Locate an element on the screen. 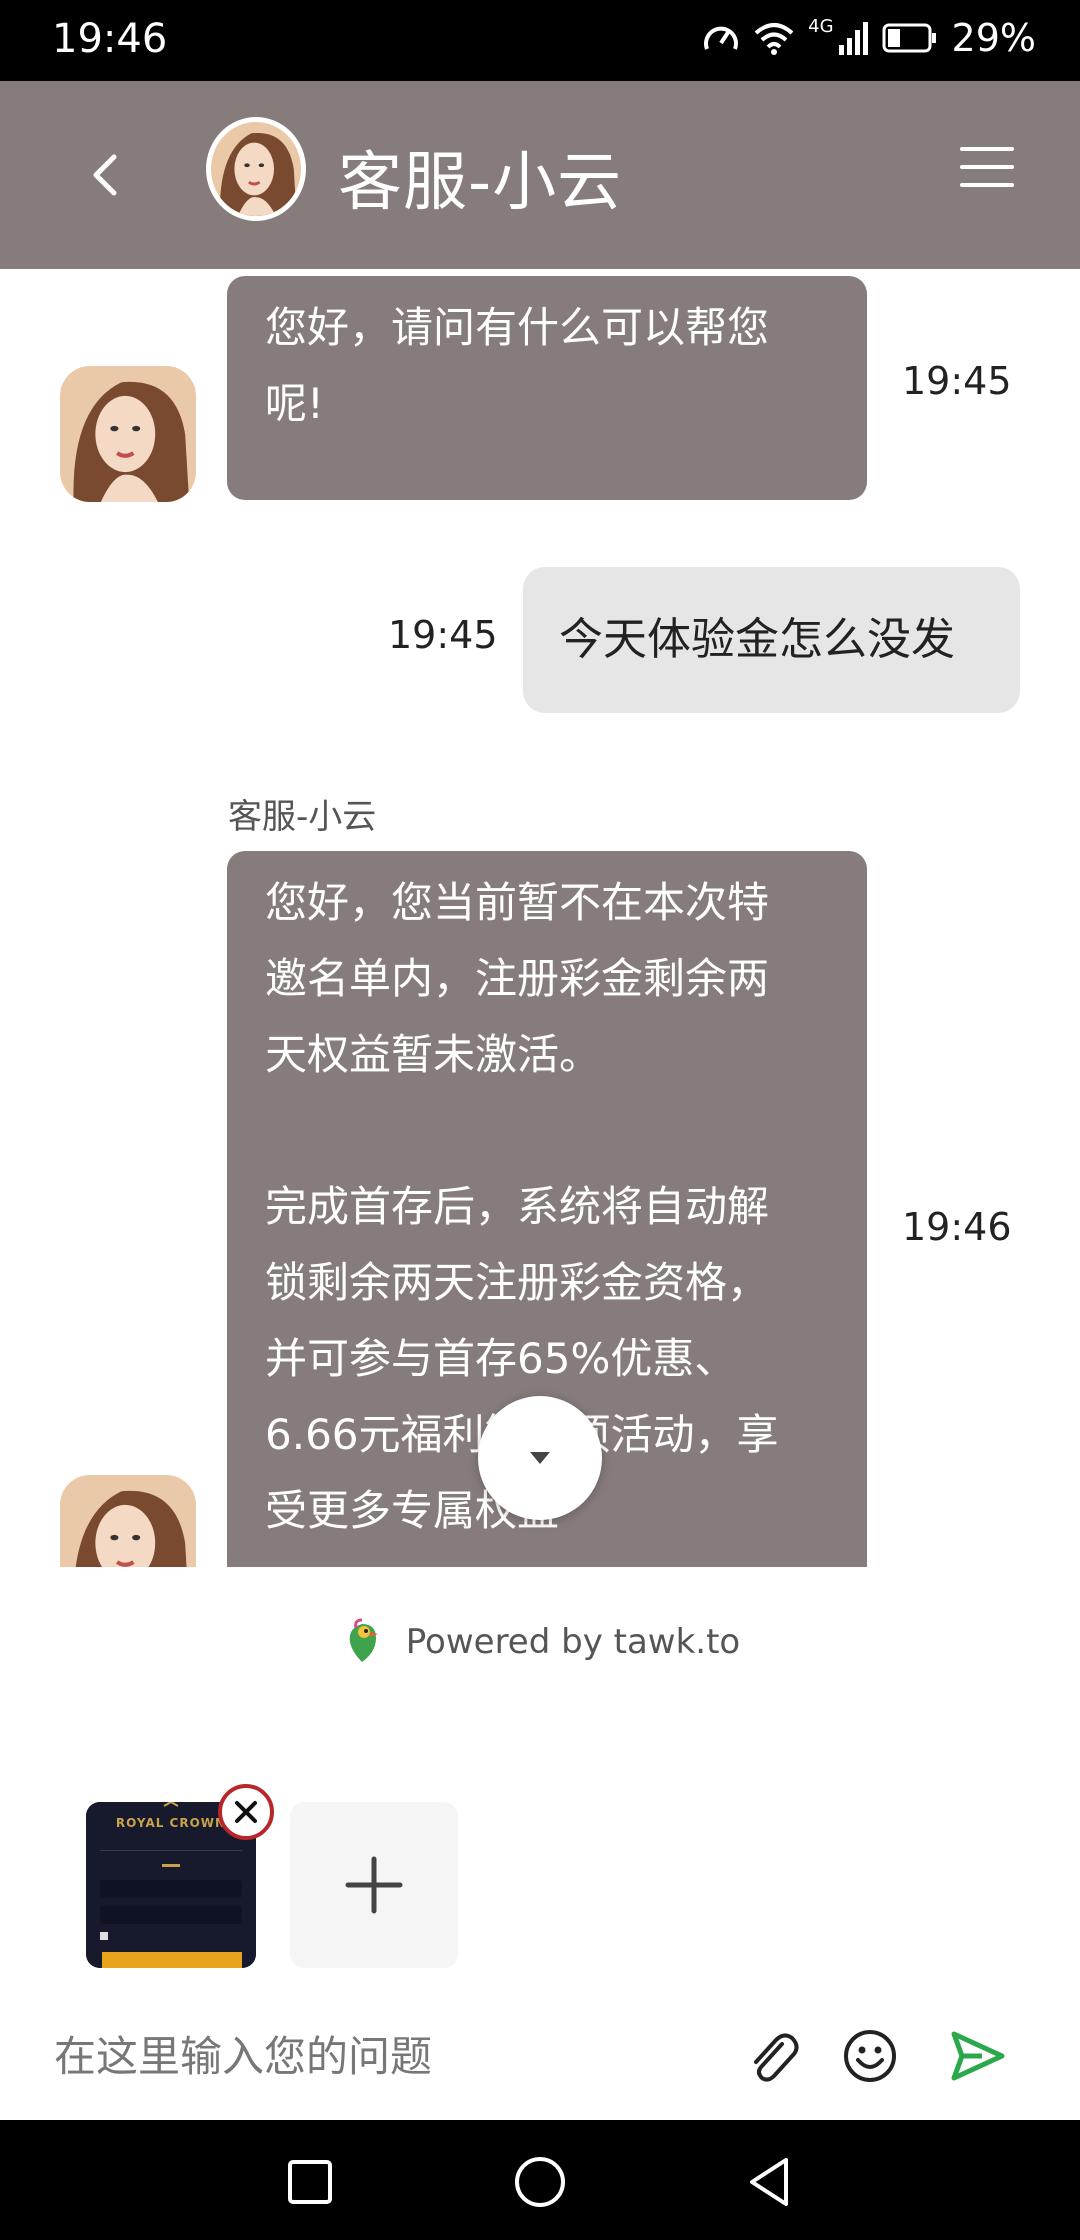  close-icon is located at coordinates (246, 1812).